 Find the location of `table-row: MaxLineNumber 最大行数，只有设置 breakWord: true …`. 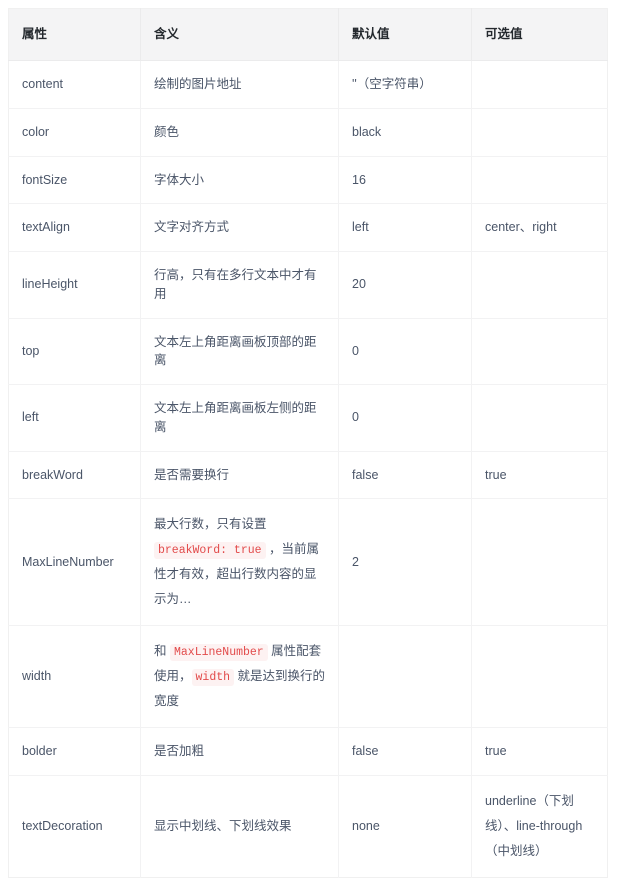

table-row: MaxLineNumber 最大行数，只有设置 breakWord: true … is located at coordinates (308, 562).